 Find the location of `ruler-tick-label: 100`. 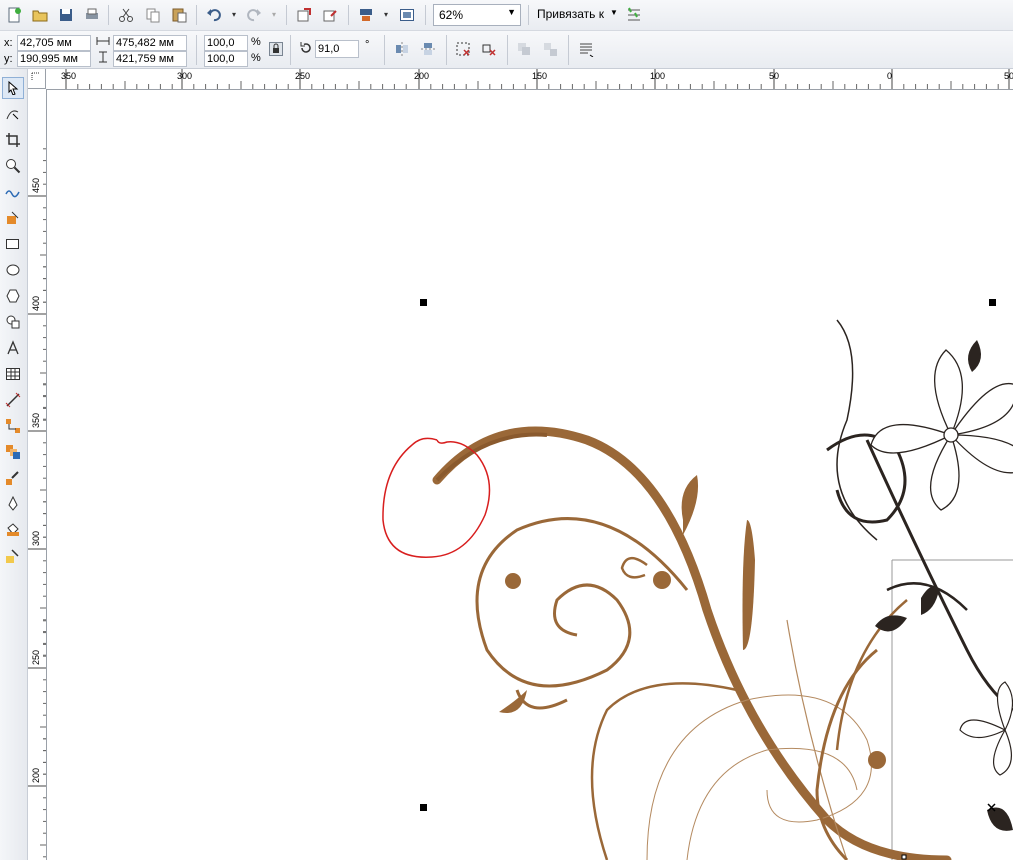

ruler-tick-label: 100 is located at coordinates (657, 76).